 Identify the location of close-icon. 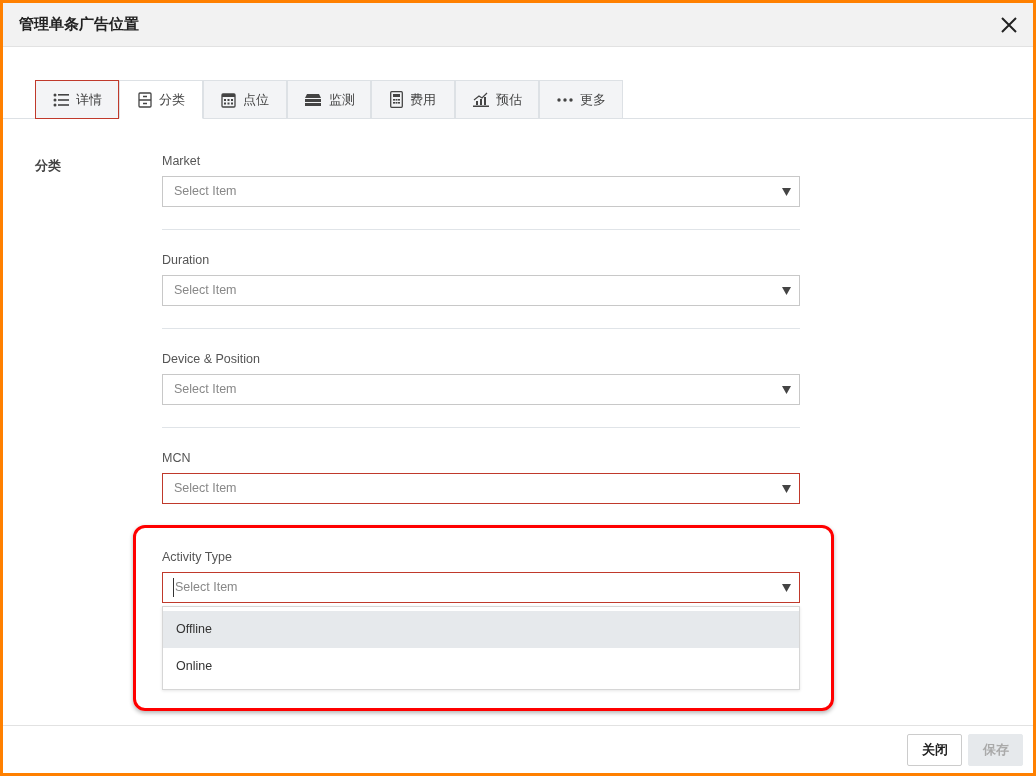
(1009, 24).